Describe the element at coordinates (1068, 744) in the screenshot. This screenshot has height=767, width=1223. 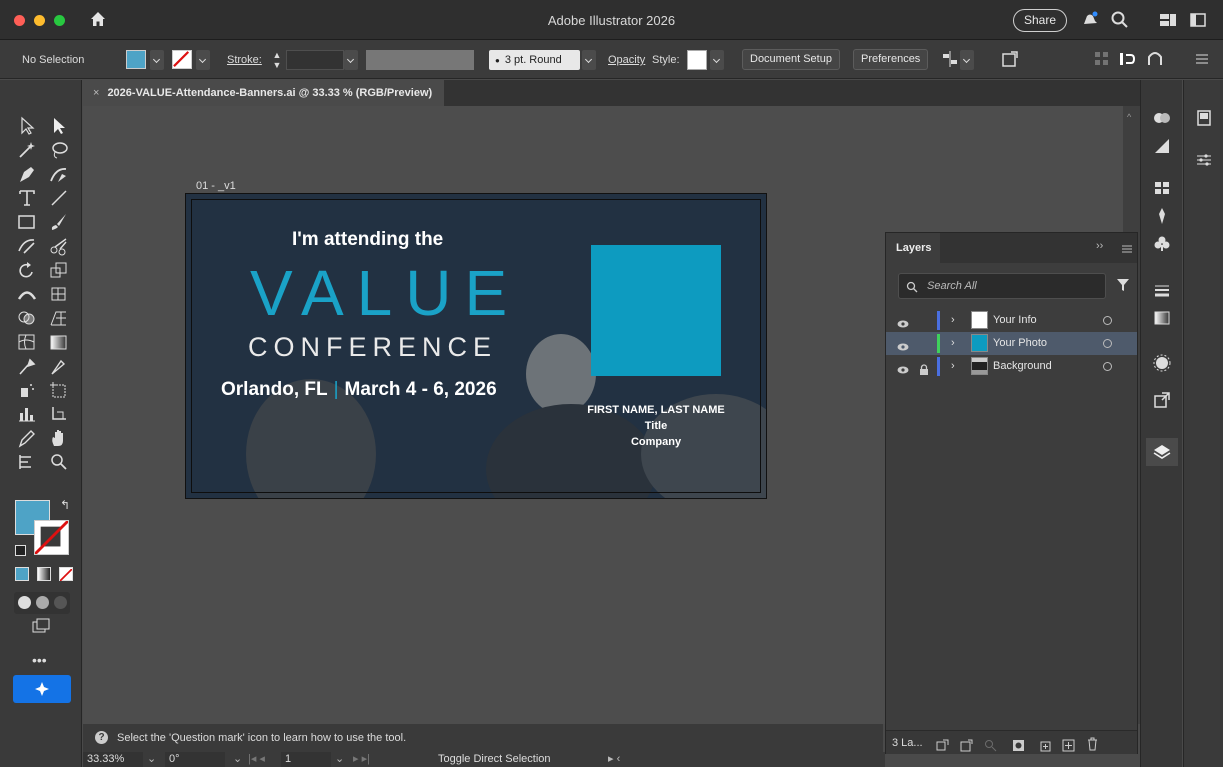
I see `new-layer-icon` at that location.